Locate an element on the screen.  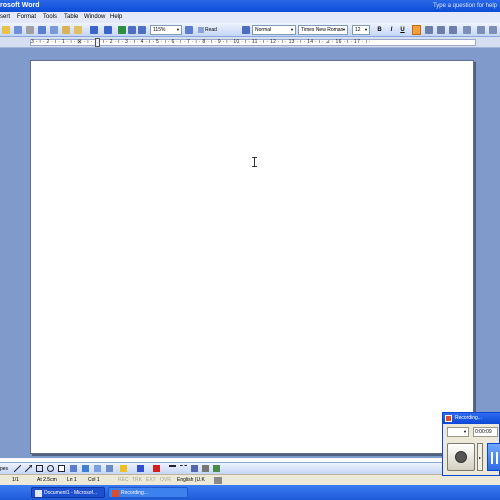
justify-icon is located at coordinates (453, 30).